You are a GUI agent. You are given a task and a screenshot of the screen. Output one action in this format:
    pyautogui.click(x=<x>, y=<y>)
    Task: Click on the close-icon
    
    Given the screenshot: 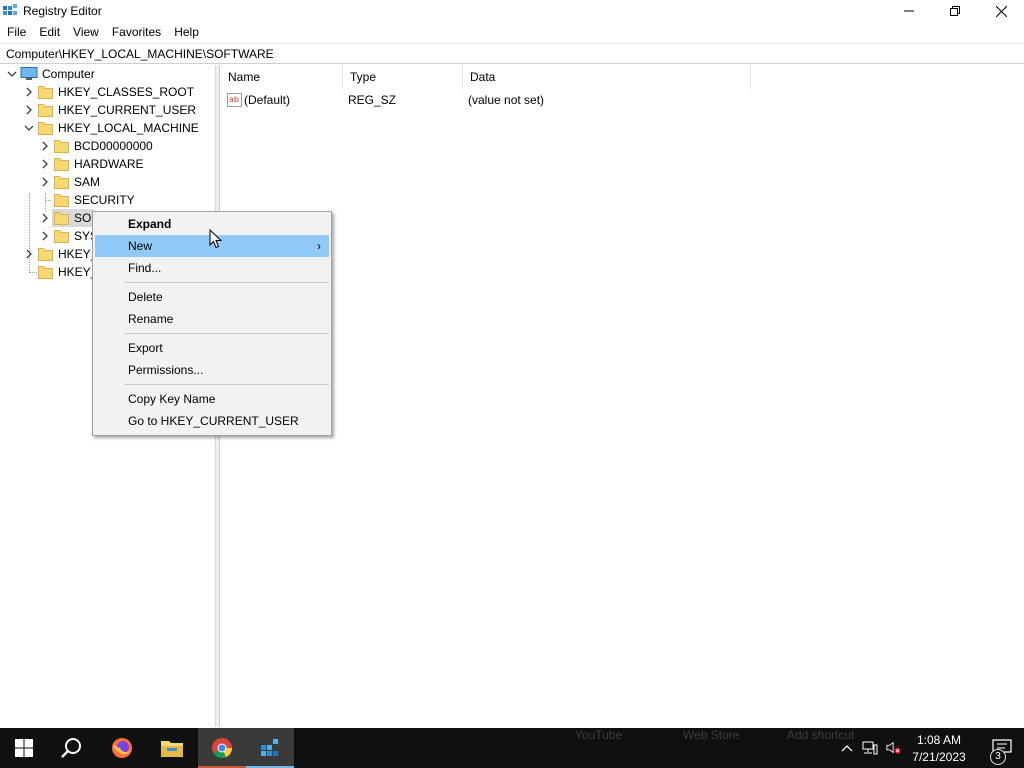 What is the action you would take?
    pyautogui.click(x=1001, y=11)
    